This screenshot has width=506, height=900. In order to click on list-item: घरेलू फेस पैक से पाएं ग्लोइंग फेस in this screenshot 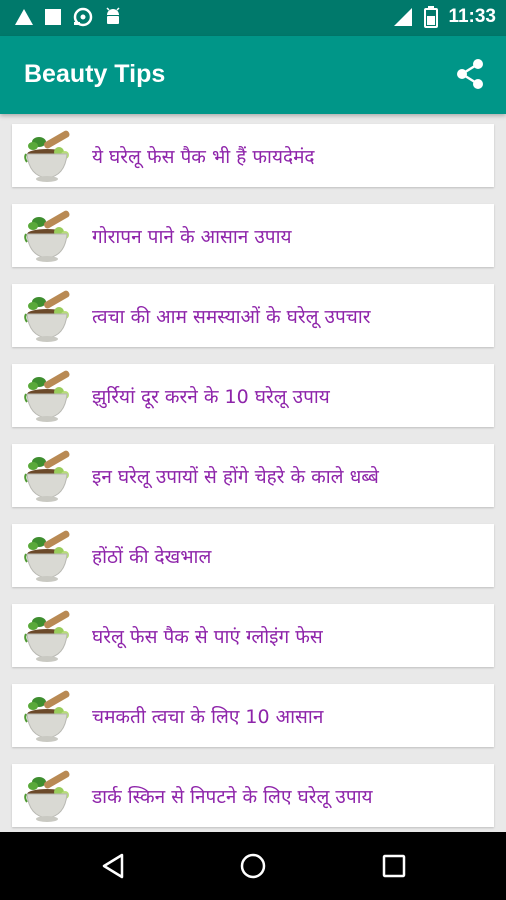, I will do `click(253, 635)`.